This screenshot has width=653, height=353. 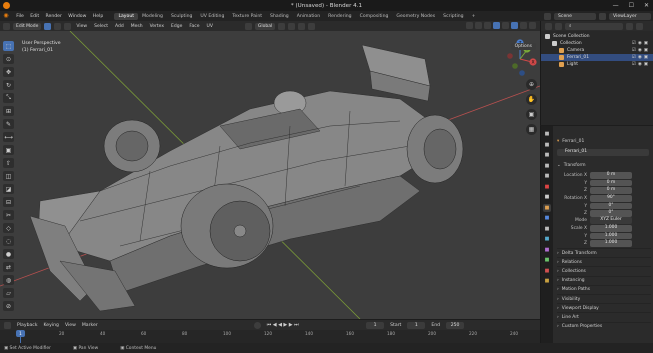 What do you see at coordinates (283, 325) in the screenshot?
I see `playback-controls: ⏮◀◀▶▶⏭` at bounding box center [283, 325].